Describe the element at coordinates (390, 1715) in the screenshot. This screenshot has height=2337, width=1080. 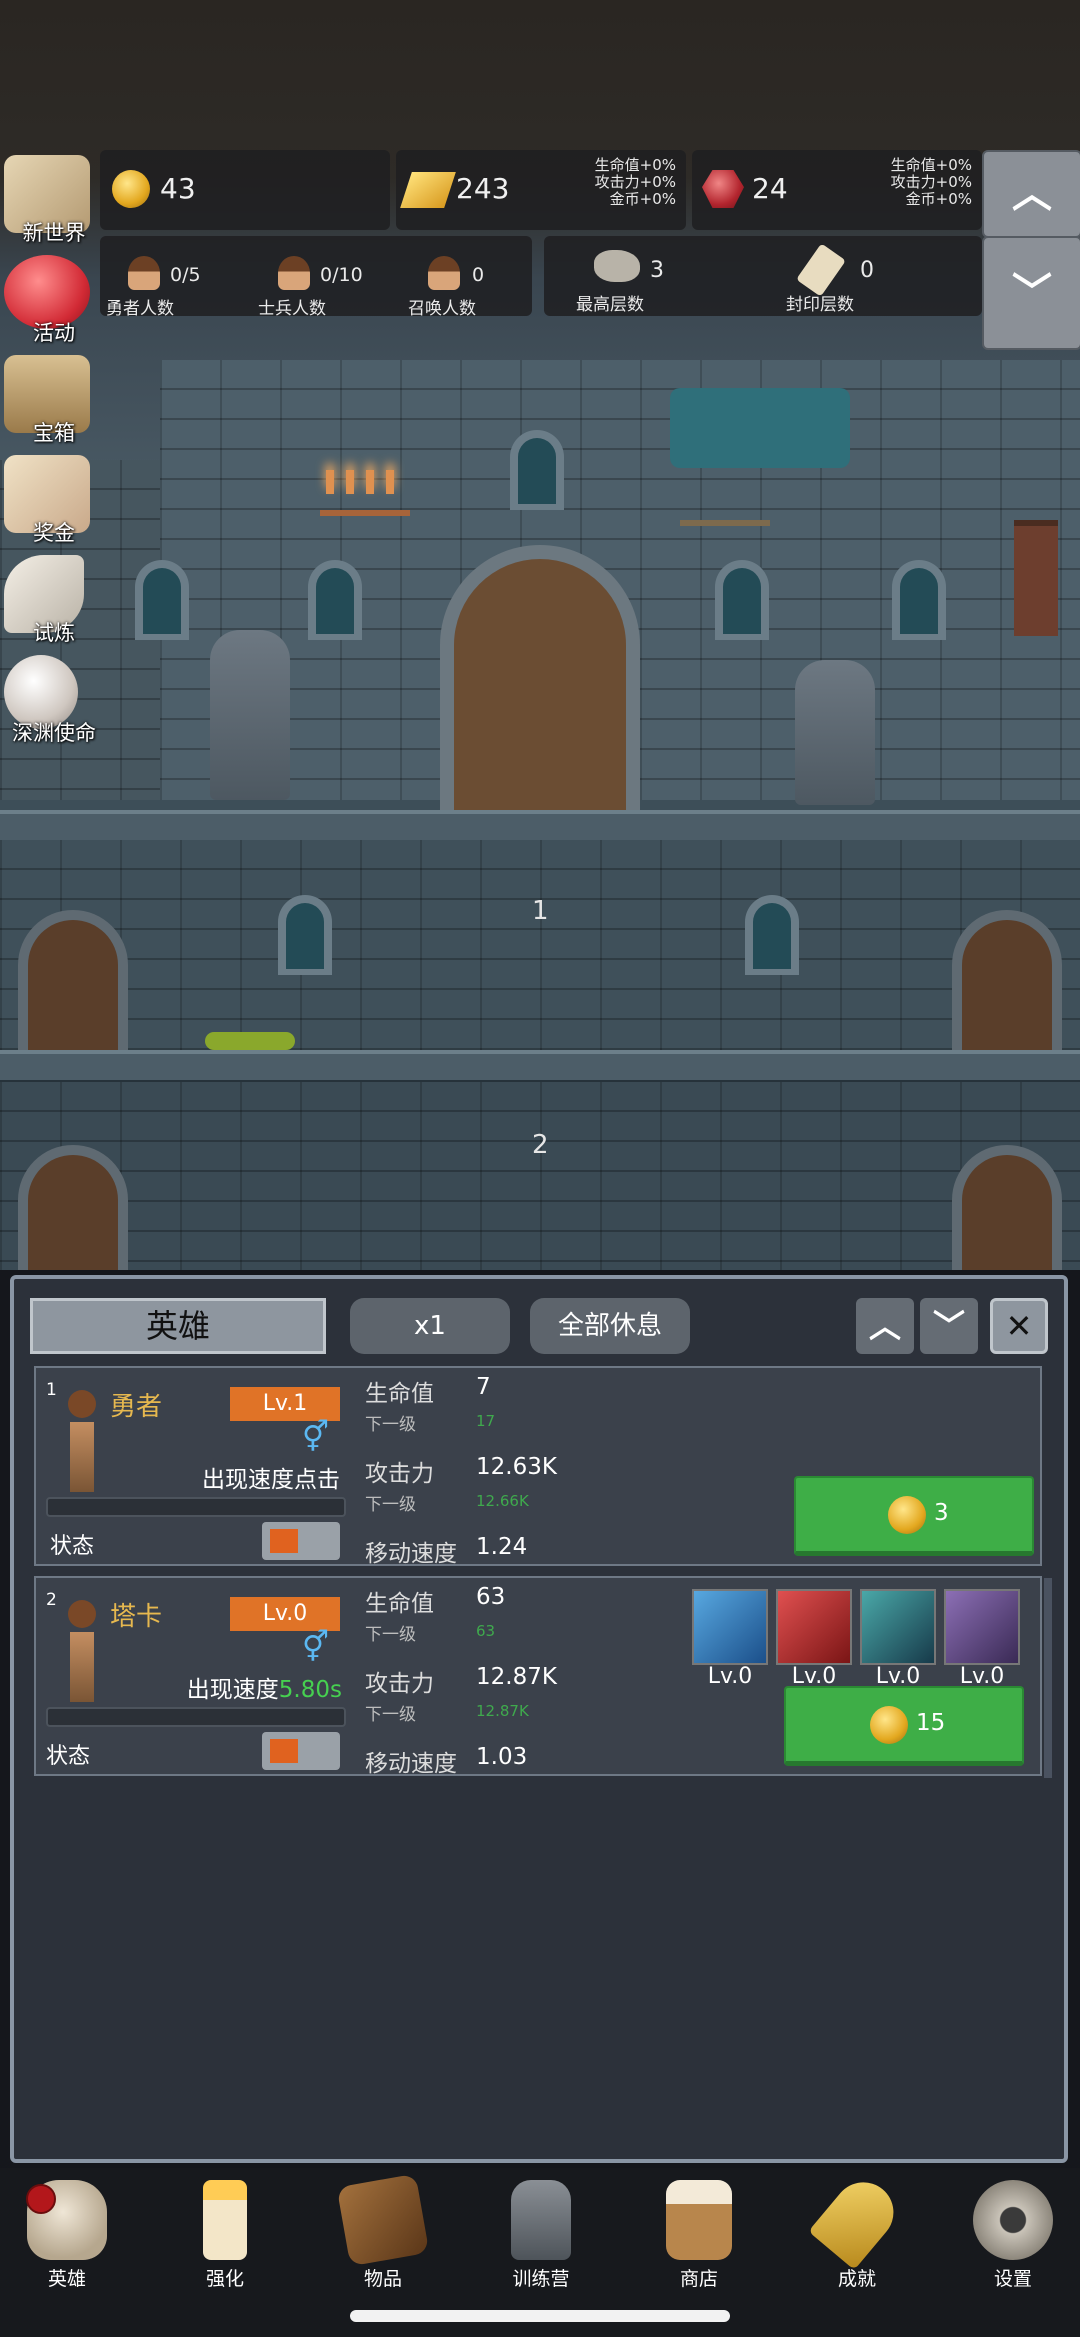
I see `next-level-label: 下一级` at that location.